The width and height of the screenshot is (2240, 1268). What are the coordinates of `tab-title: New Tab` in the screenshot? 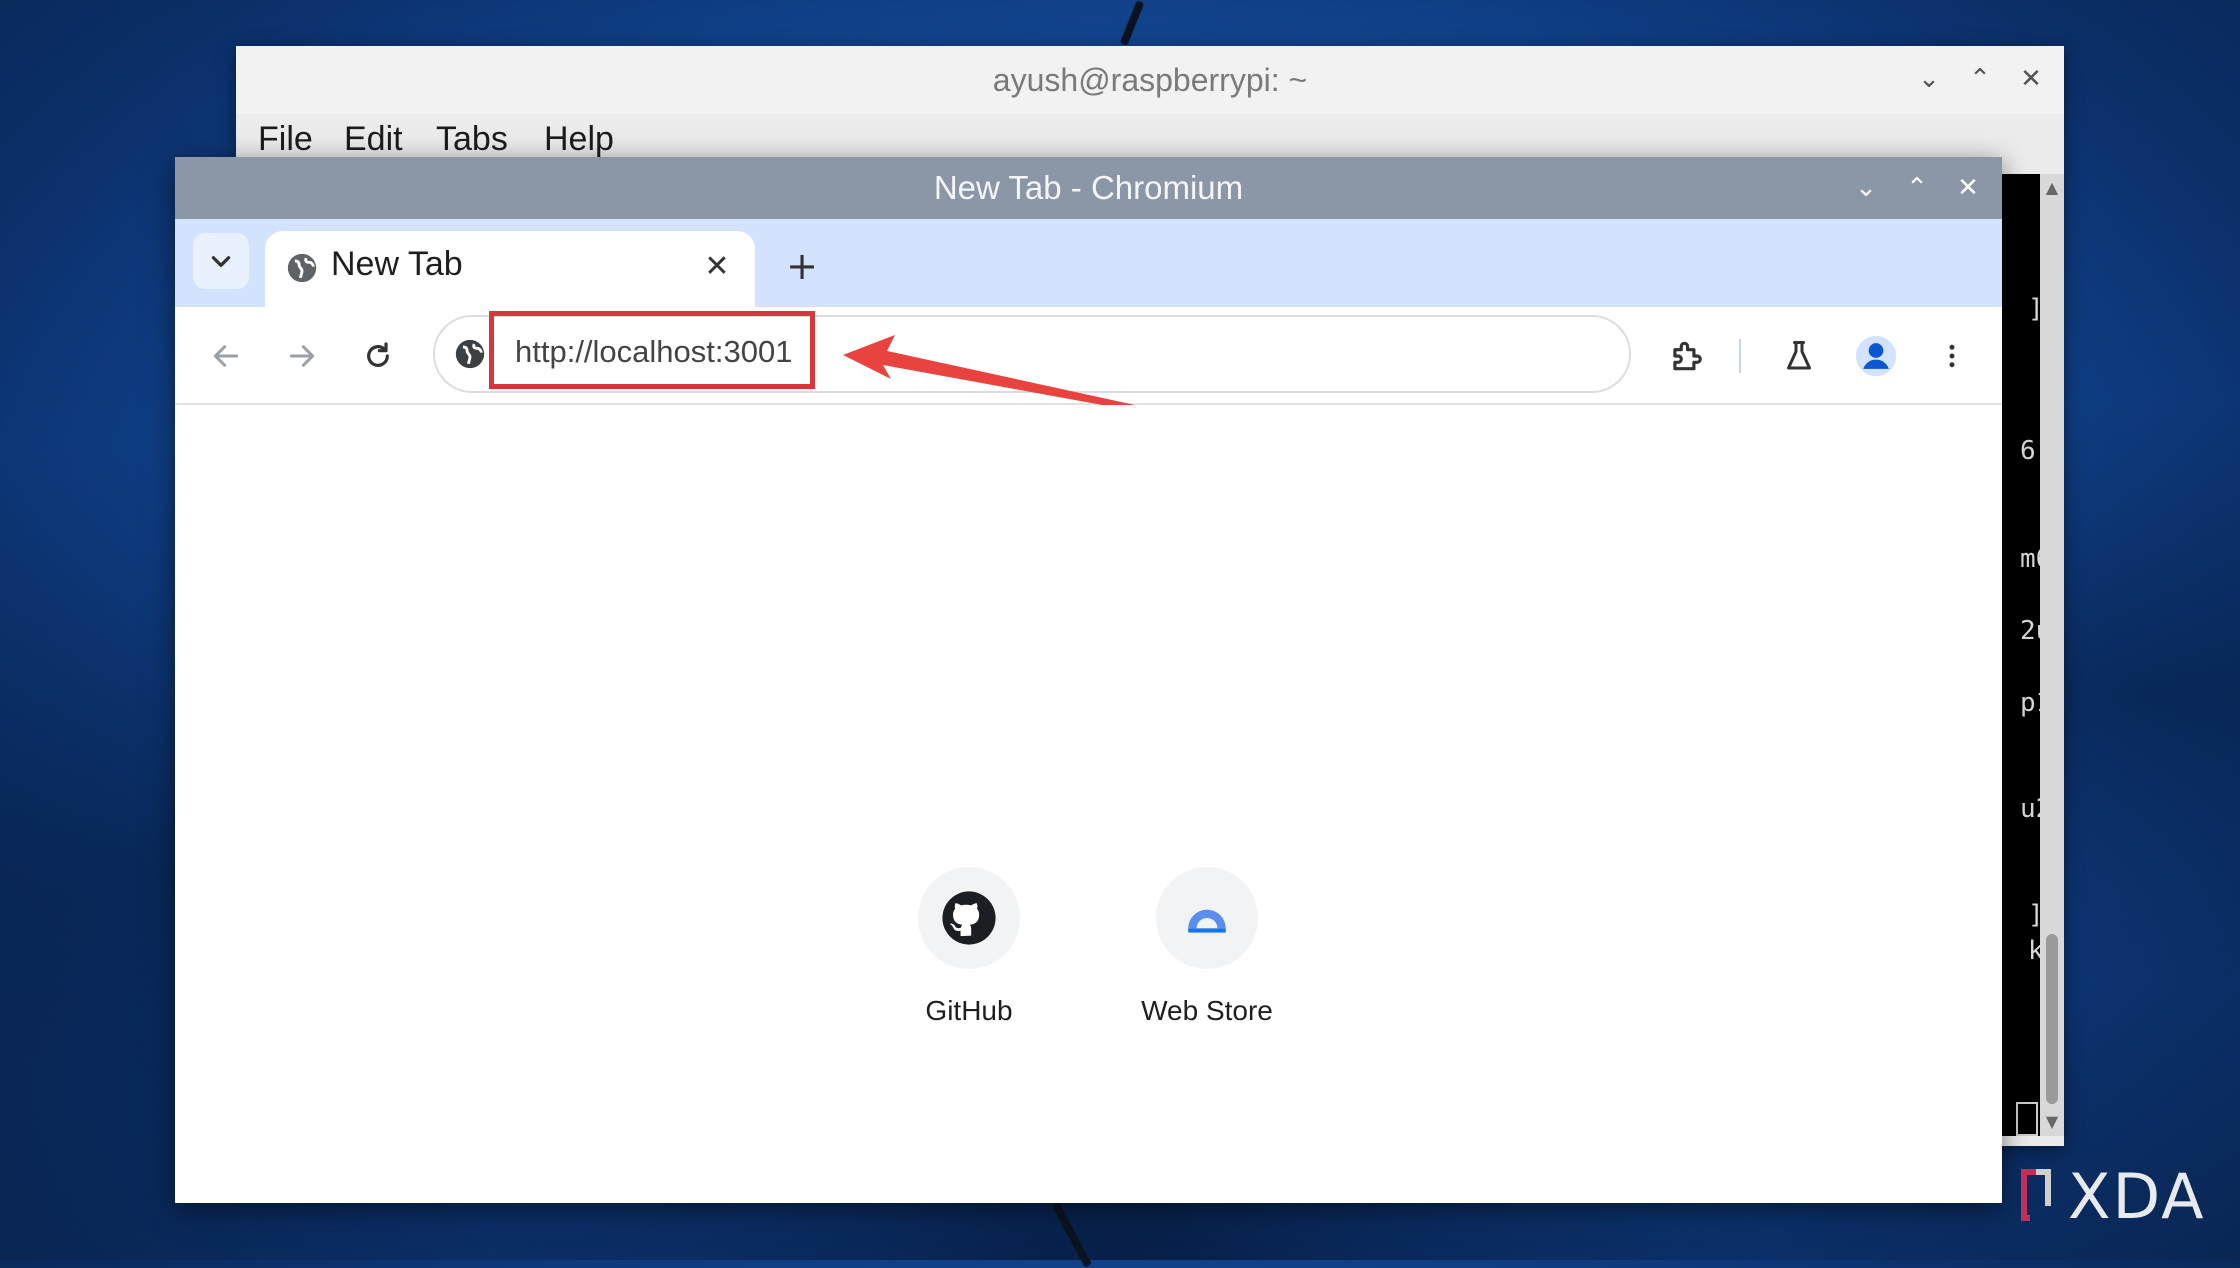 It's located at (397, 264).